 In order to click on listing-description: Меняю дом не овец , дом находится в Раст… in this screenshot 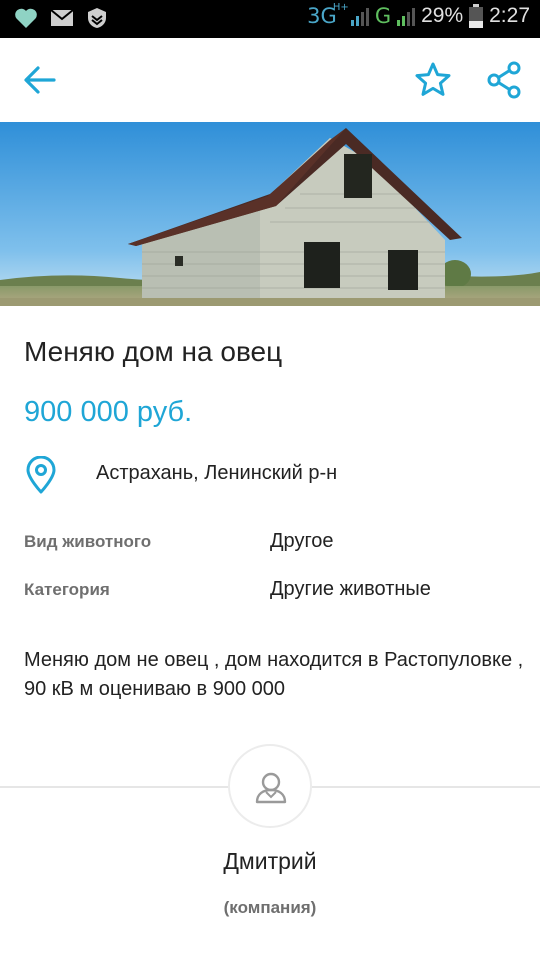, I will do `click(274, 674)`.